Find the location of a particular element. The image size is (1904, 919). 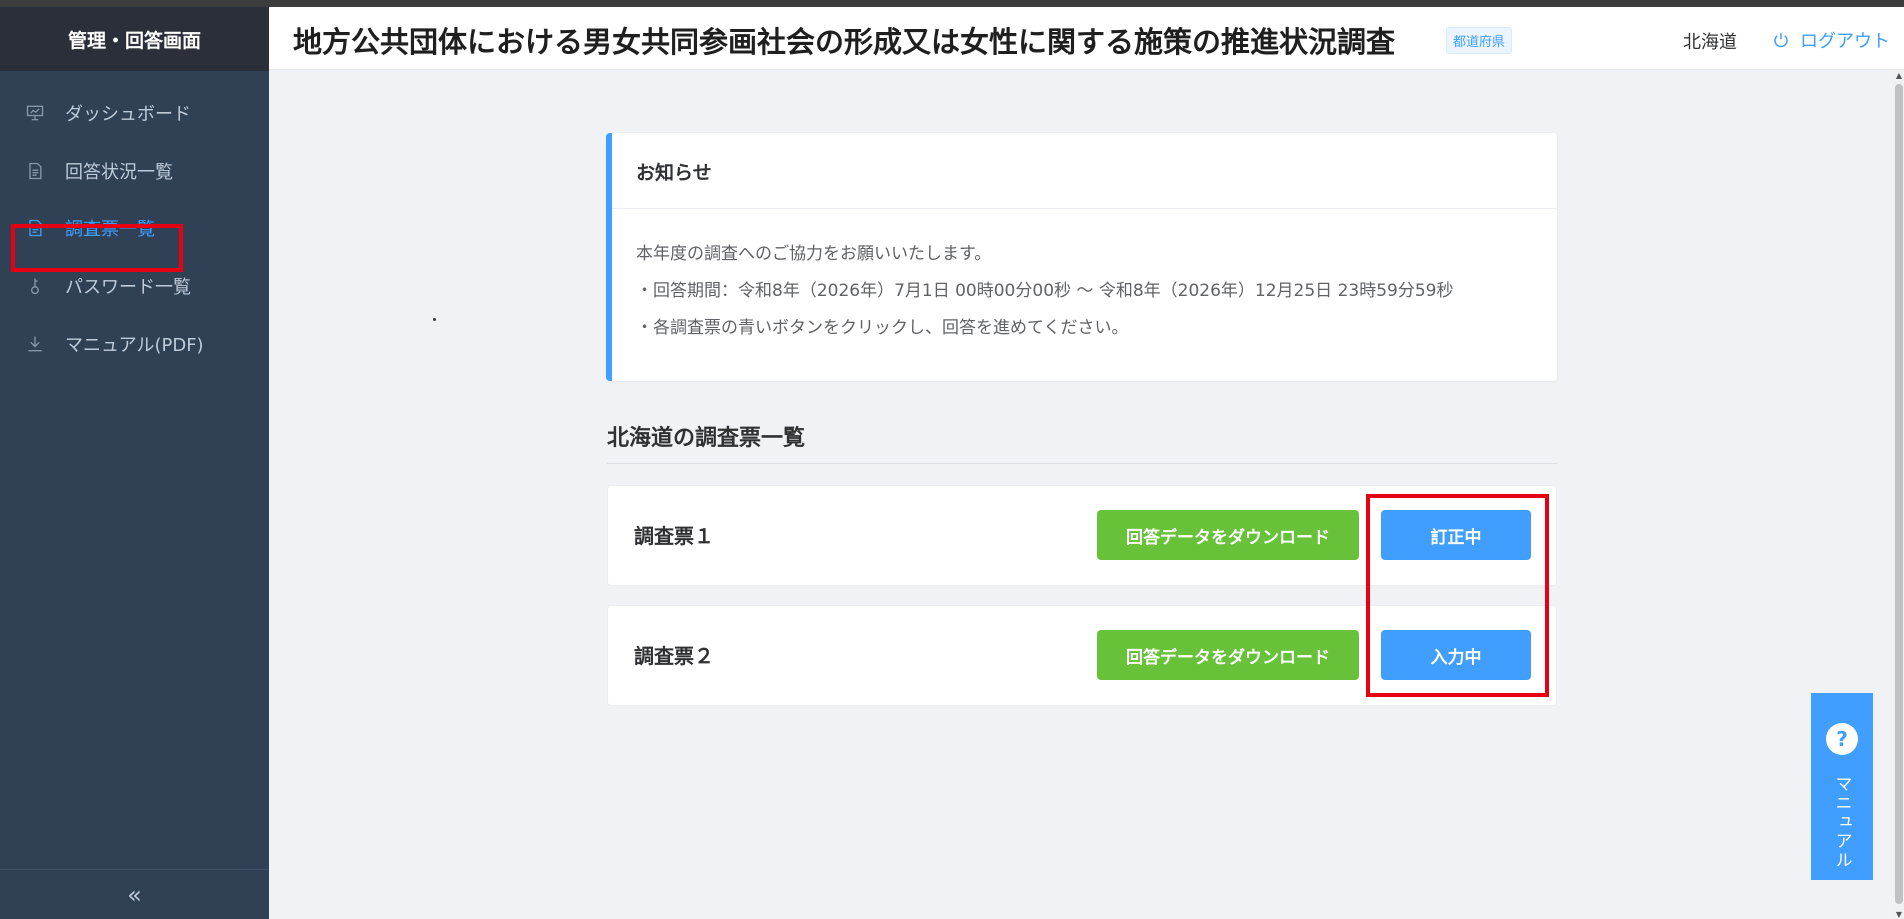

logout-button: ログアウト is located at coordinates (1831, 40).